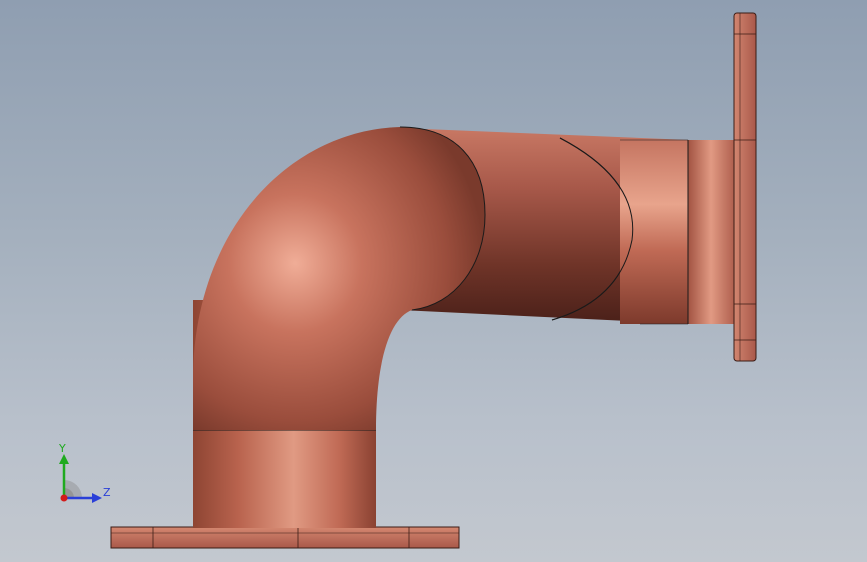  I want to click on z-axis-label: Z, so click(107, 492).